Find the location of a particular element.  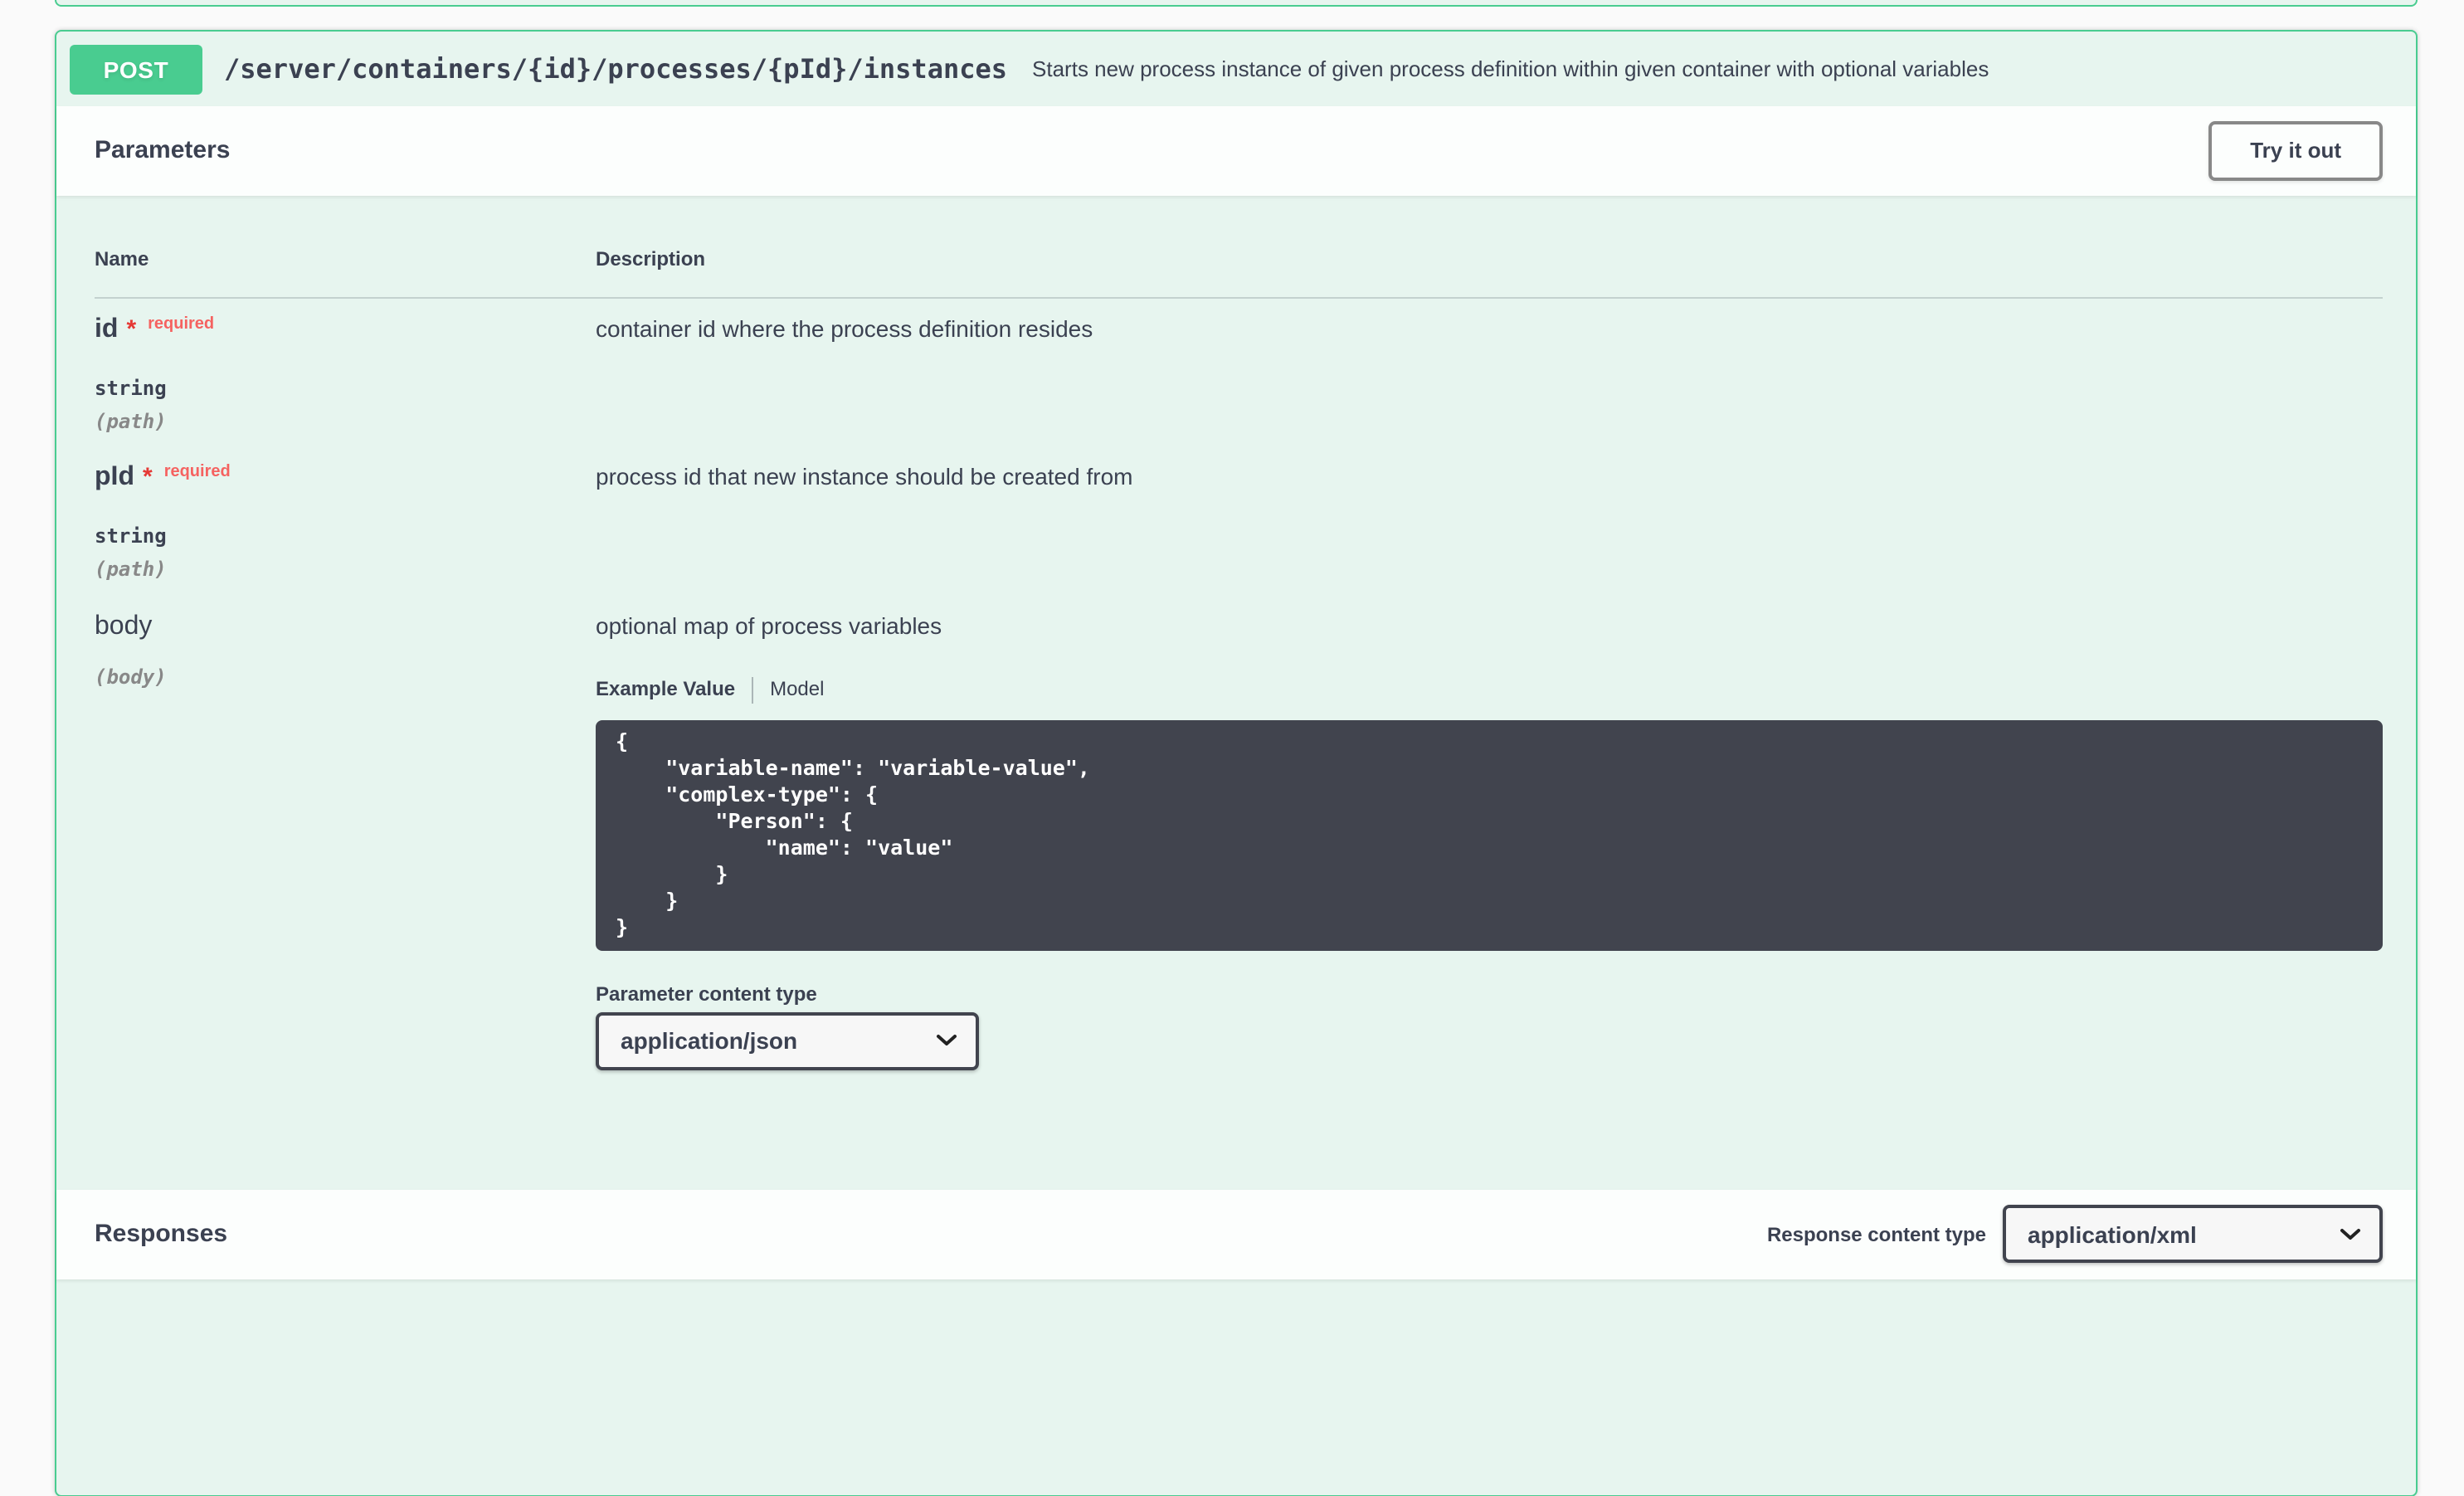

tab-model: Model is located at coordinates (797, 690).